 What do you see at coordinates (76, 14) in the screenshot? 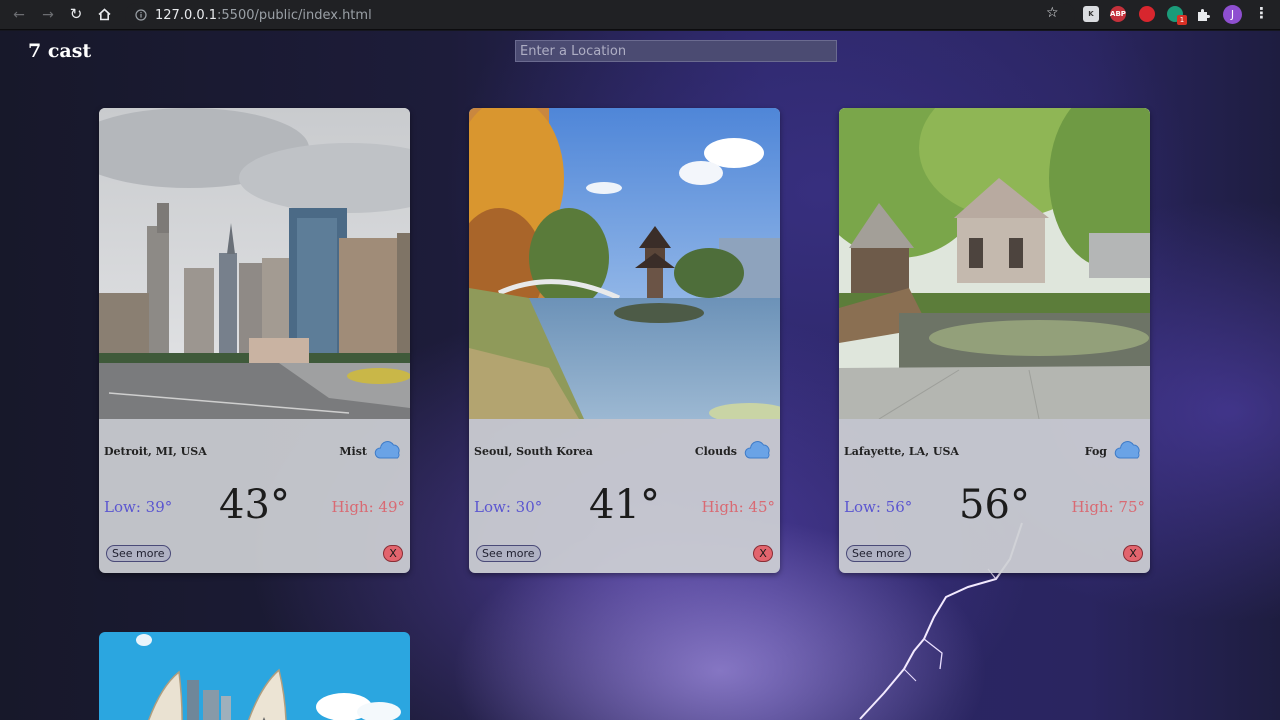
I see `reload-icon: ↻` at bounding box center [76, 14].